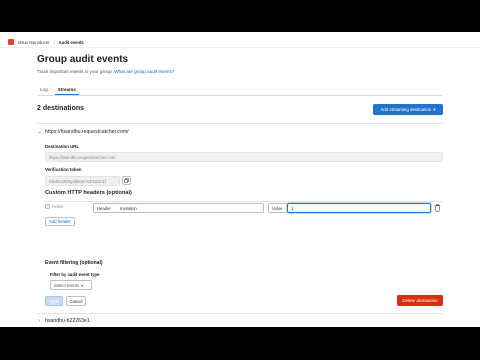  What do you see at coordinates (74, 263) in the screenshot?
I see `event-filtering-title: Event filtering (optional)` at bounding box center [74, 263].